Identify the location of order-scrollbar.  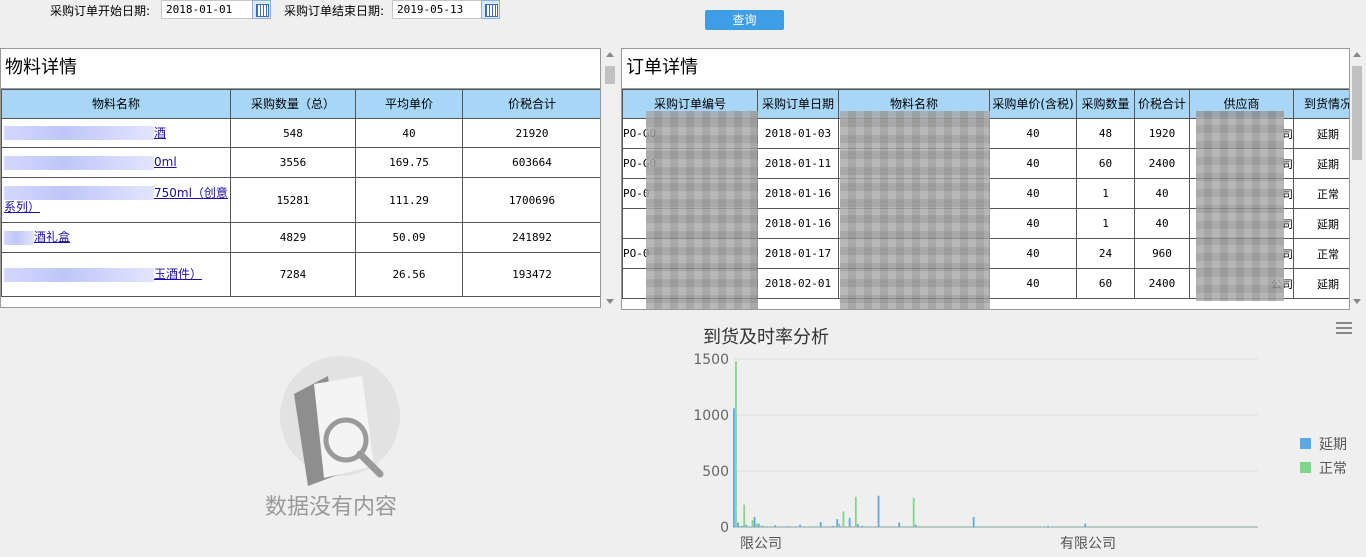
(1357, 178).